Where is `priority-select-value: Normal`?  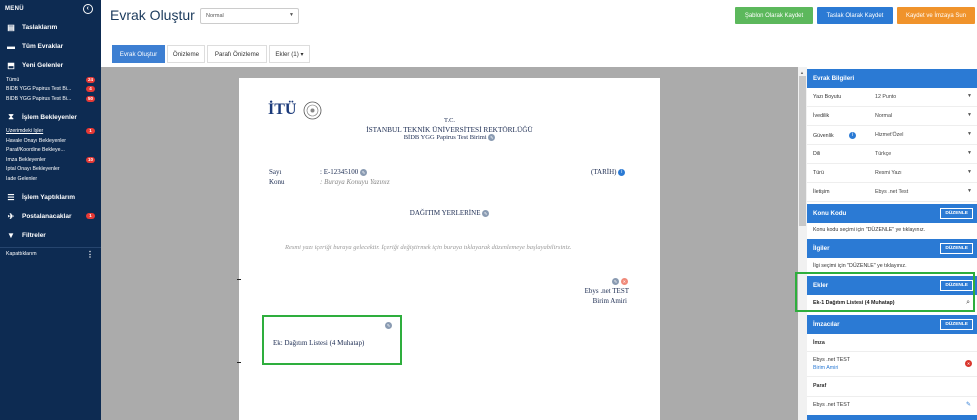
priority-select-value: Normal is located at coordinates (215, 16).